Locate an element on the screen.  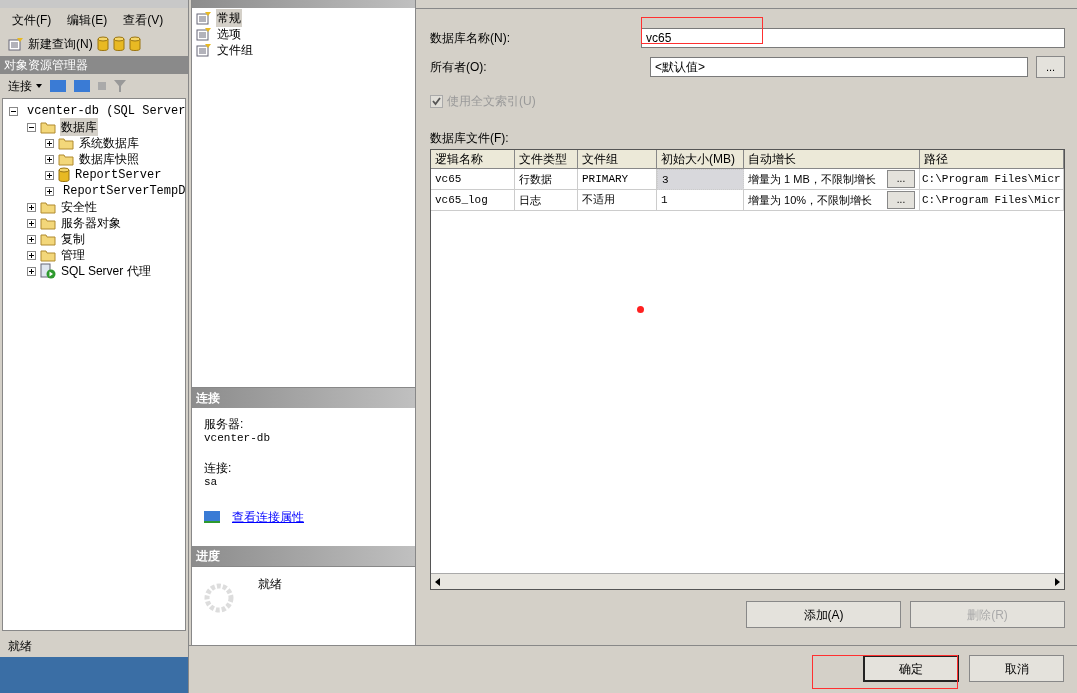
section-header: 连接 is located at coordinates (303, 398).